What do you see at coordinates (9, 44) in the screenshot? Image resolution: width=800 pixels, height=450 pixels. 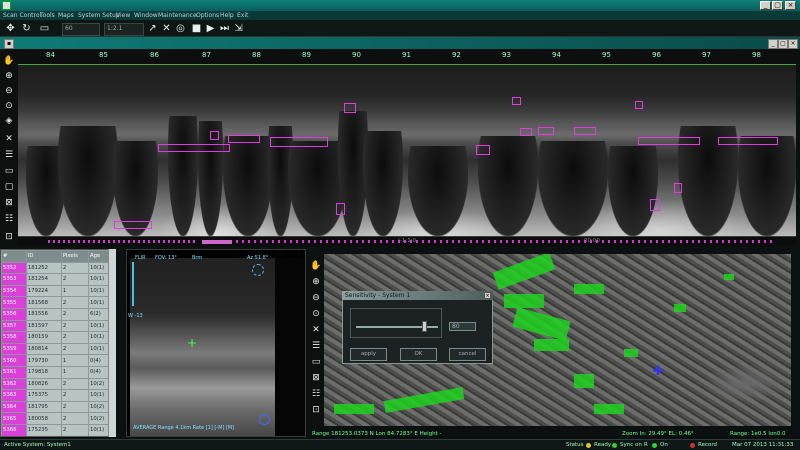 I see `panorama-menu-icon: ▪` at bounding box center [9, 44].